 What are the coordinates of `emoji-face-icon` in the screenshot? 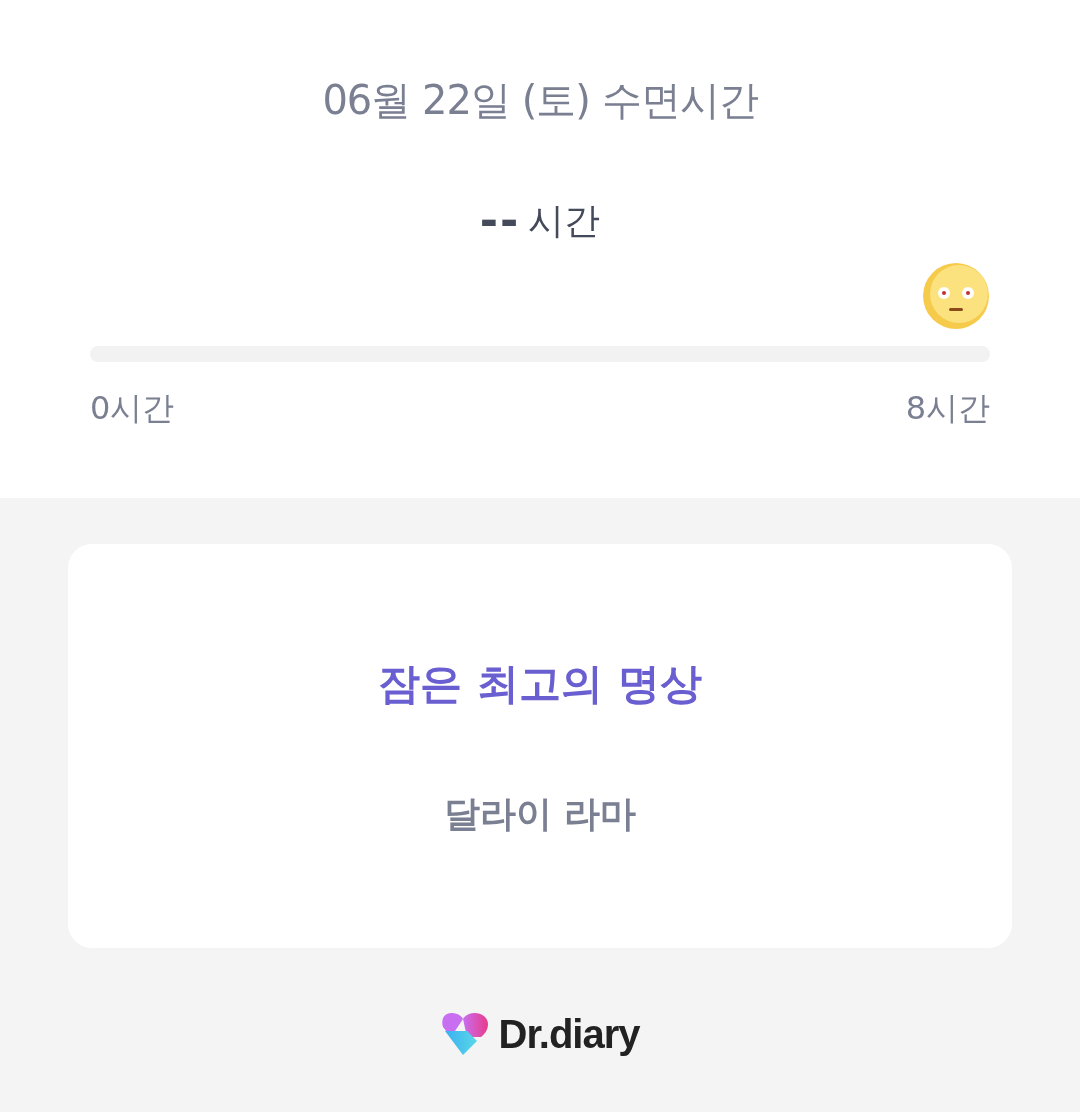 It's located at (956, 296).